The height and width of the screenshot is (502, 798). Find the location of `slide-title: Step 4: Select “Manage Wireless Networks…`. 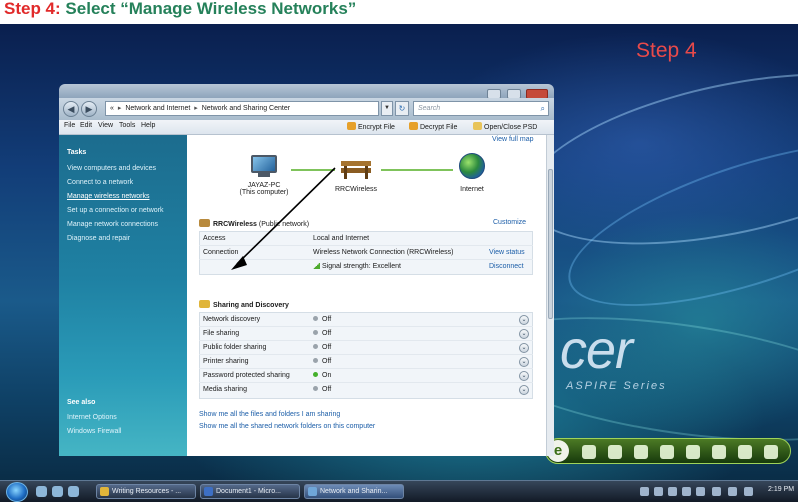

slide-title: Step 4: Select “Manage Wireless Networks… is located at coordinates (399, 12).